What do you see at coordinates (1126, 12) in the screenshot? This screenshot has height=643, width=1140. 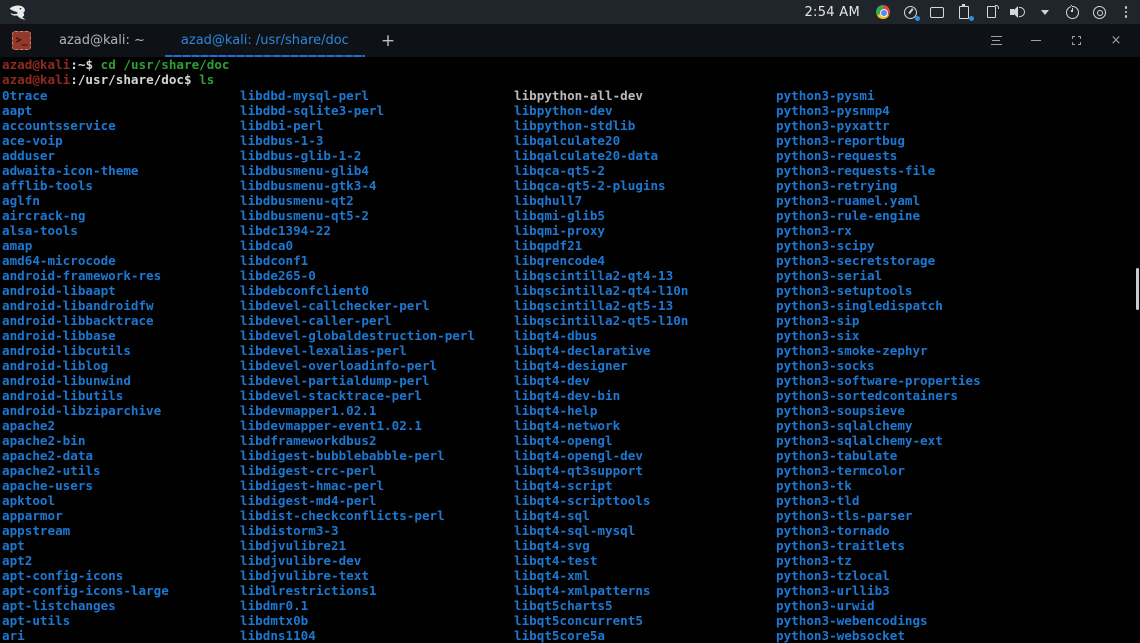 I see `menu-dots-icon` at bounding box center [1126, 12].